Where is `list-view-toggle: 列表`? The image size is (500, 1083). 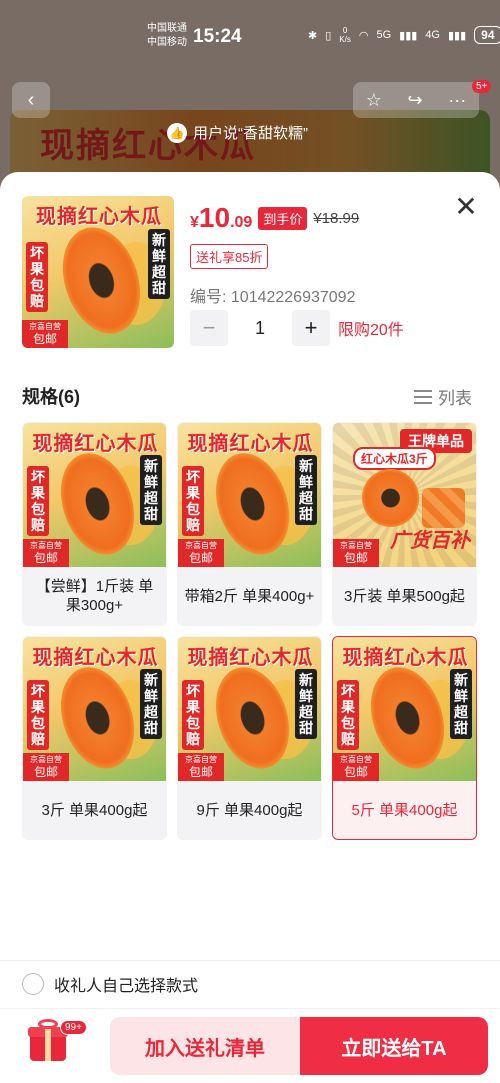
list-view-toggle: 列表 is located at coordinates (443, 396).